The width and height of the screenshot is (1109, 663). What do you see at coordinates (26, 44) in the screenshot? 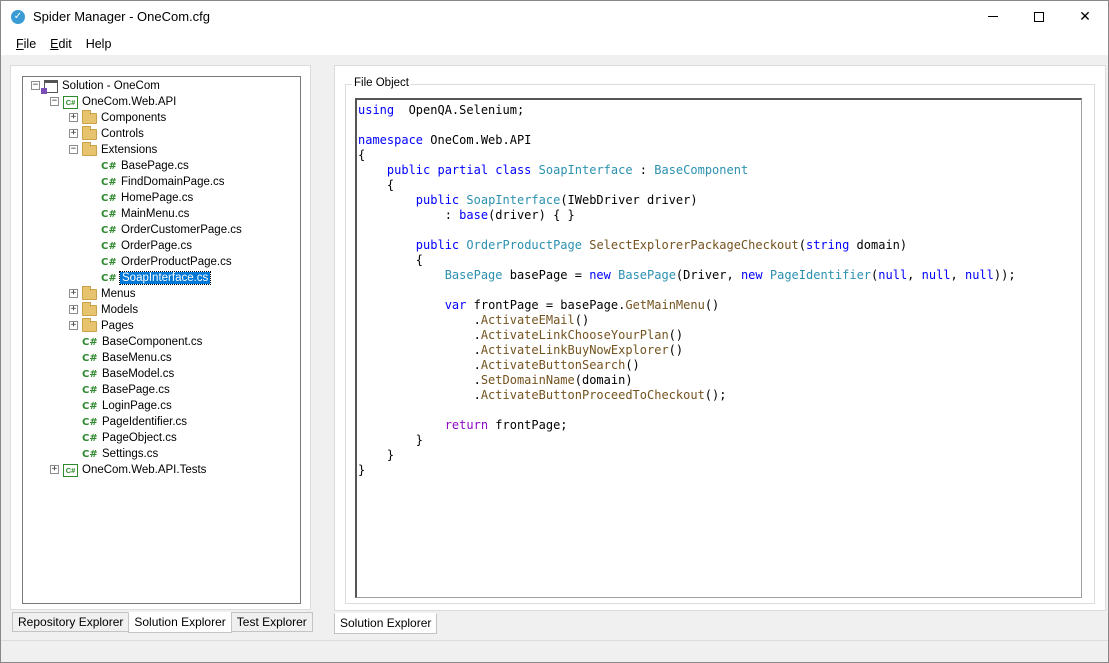
I see `menu-file: File` at bounding box center [26, 44].